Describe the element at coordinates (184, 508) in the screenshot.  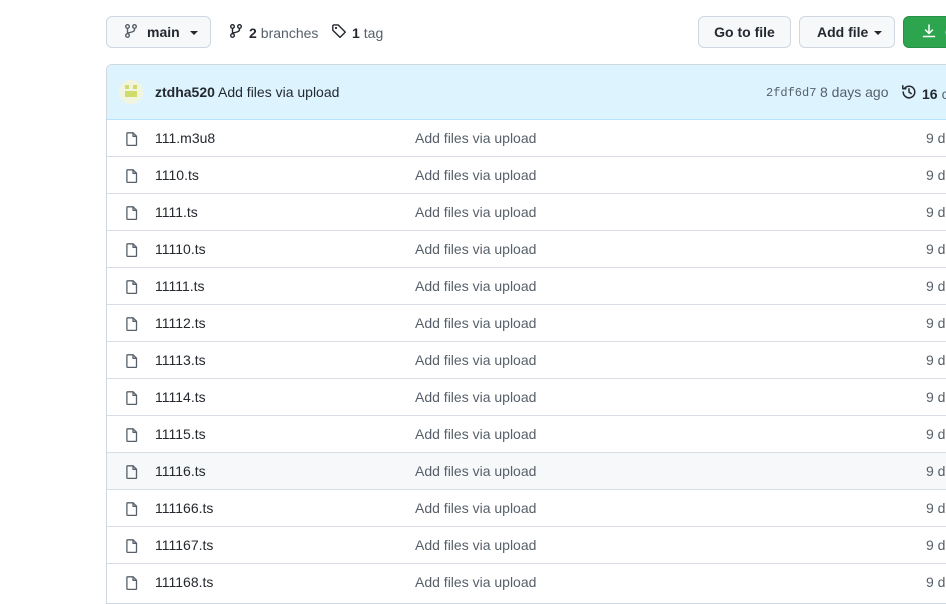
I see `file-name-link: 111166.ts` at that location.